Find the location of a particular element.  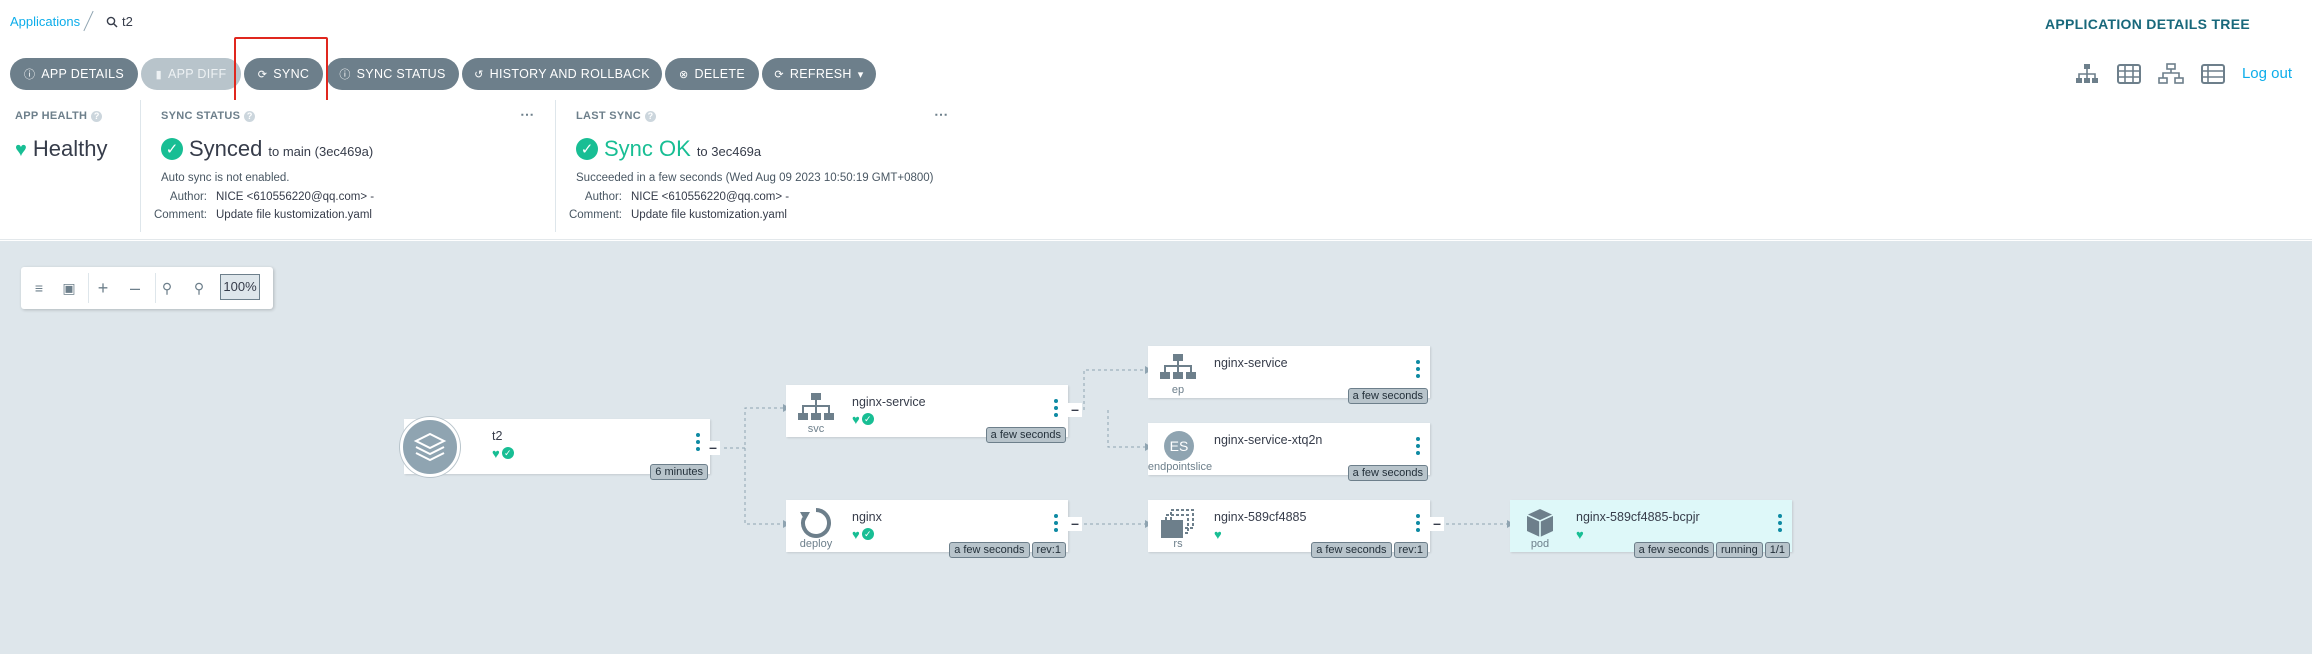

deployment-icon is located at coordinates (815, 523).